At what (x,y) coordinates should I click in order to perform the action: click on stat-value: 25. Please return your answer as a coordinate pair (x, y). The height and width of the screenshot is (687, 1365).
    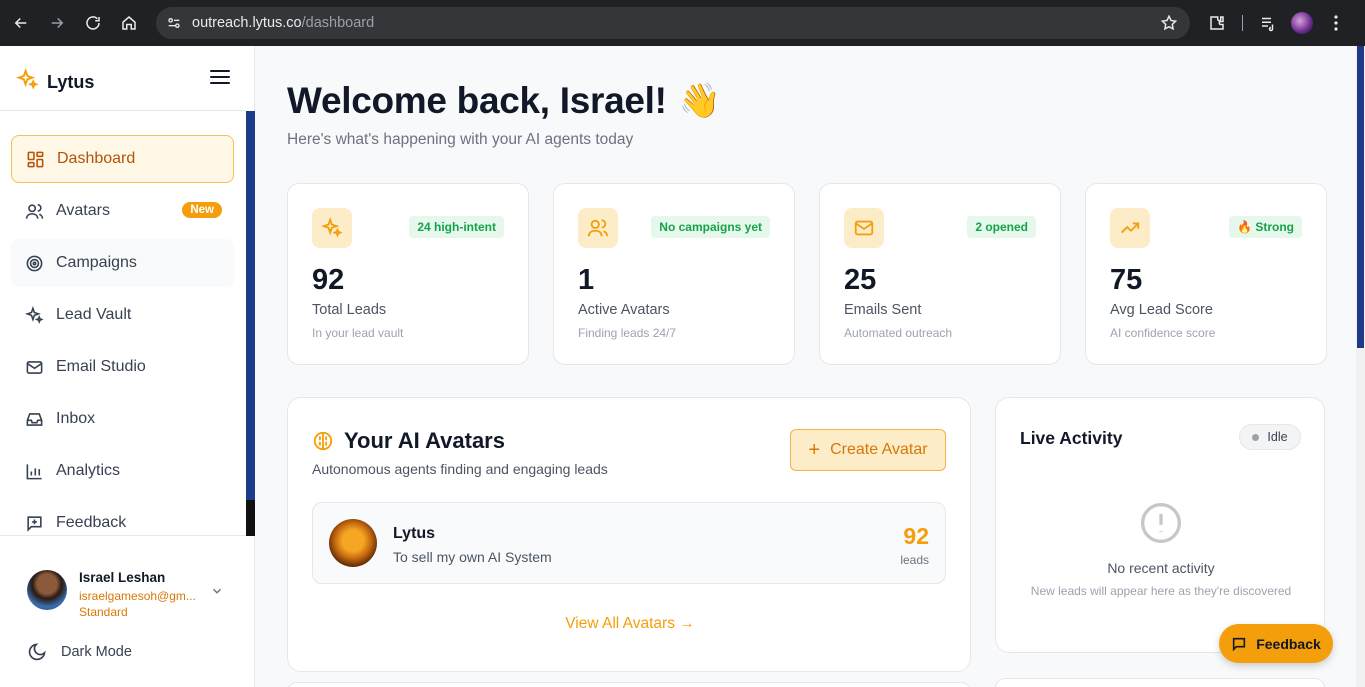
    Looking at the image, I should click on (860, 280).